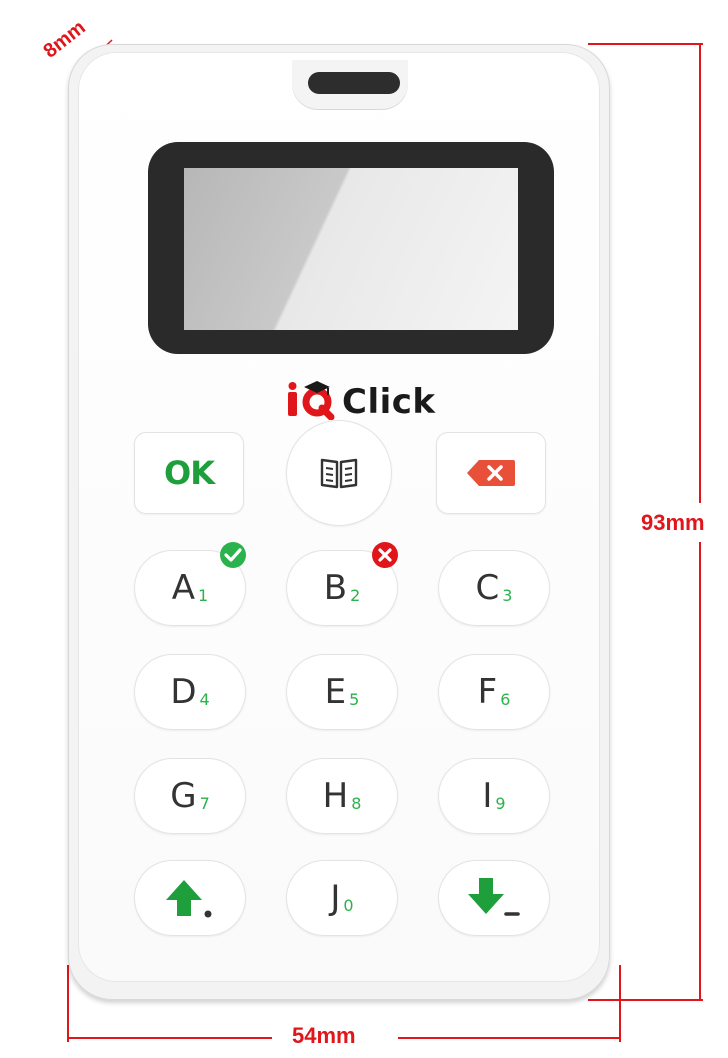 This screenshot has height=1058, width=728. What do you see at coordinates (389, 402) in the screenshot?
I see `logo-text: Click` at bounding box center [389, 402].